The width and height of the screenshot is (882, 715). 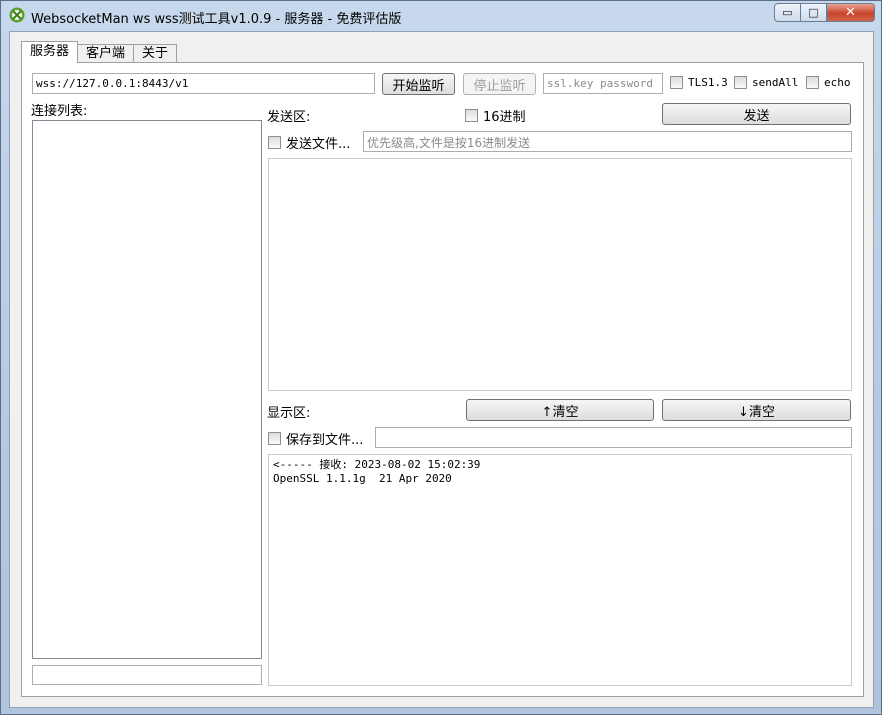 I want to click on tls13-checkbox: TLS1.3, so click(x=699, y=82).